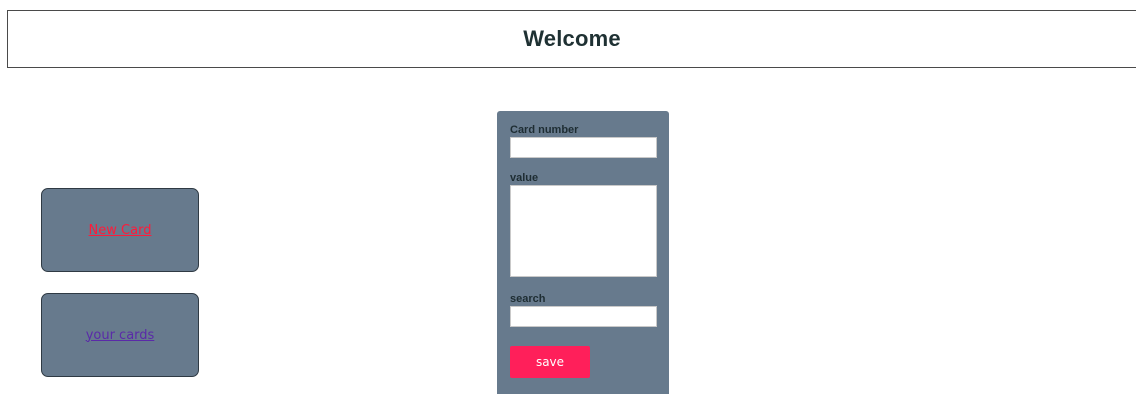 The width and height of the screenshot is (1136, 394). I want to click on card-number-input, so click(583, 147).